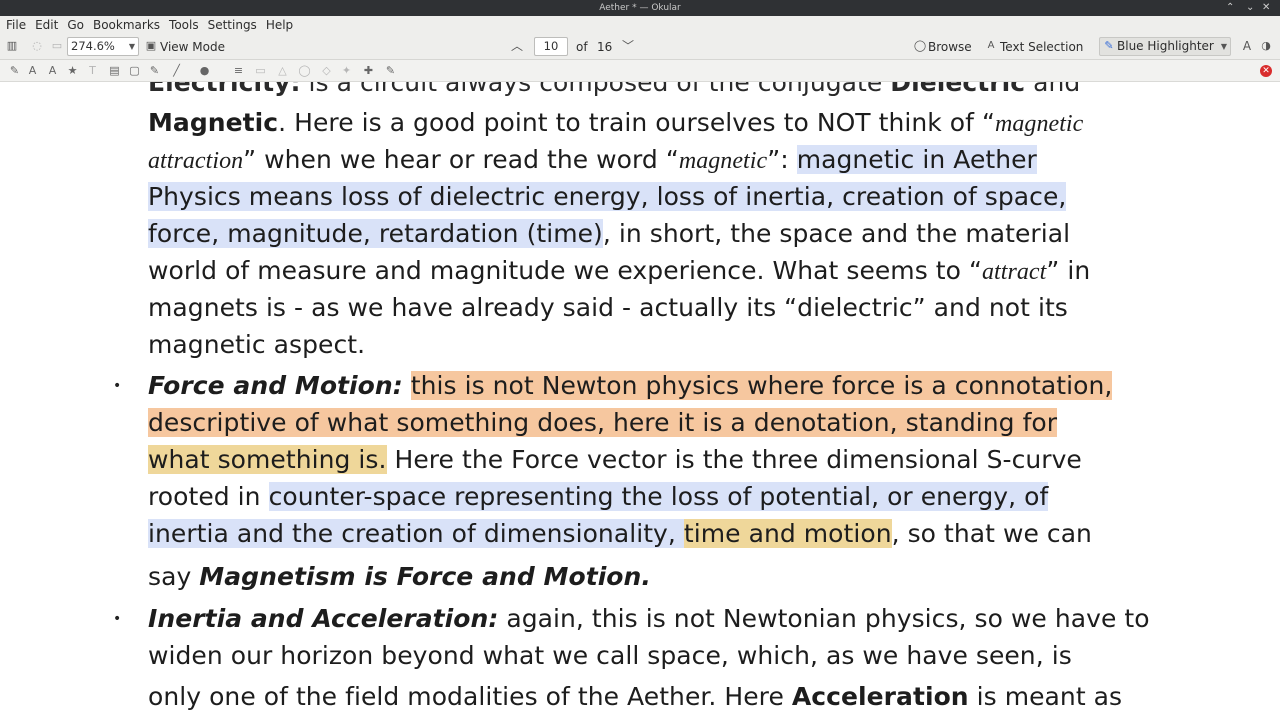 Image resolution: width=1280 pixels, height=720 pixels. Describe the element at coordinates (916, 159) in the screenshot. I see `blue-highlight: magnetic in Aether` at that location.